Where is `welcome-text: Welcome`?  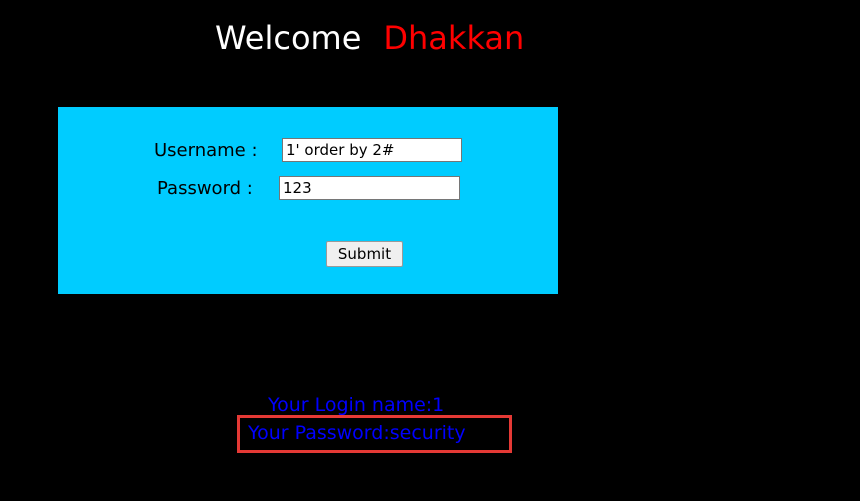
welcome-text: Welcome is located at coordinates (288, 38).